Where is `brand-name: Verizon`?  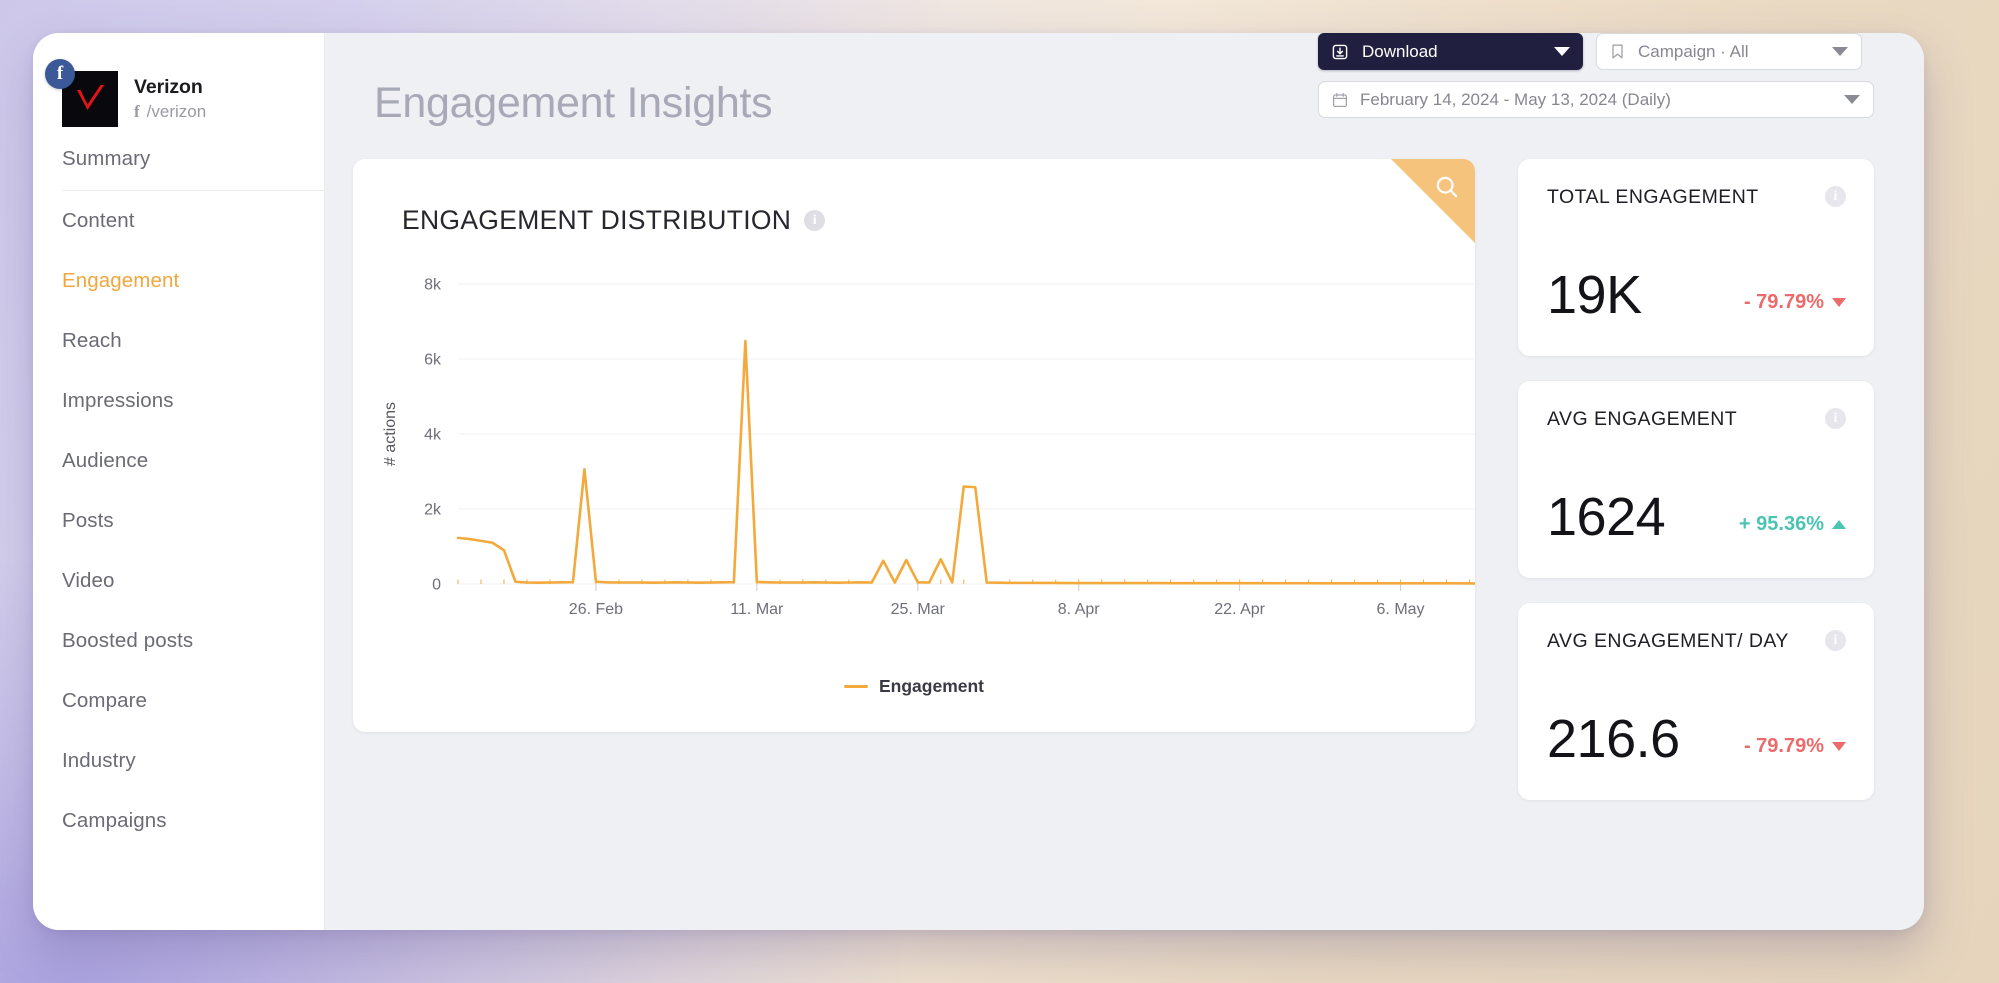
brand-name: Verizon is located at coordinates (168, 87).